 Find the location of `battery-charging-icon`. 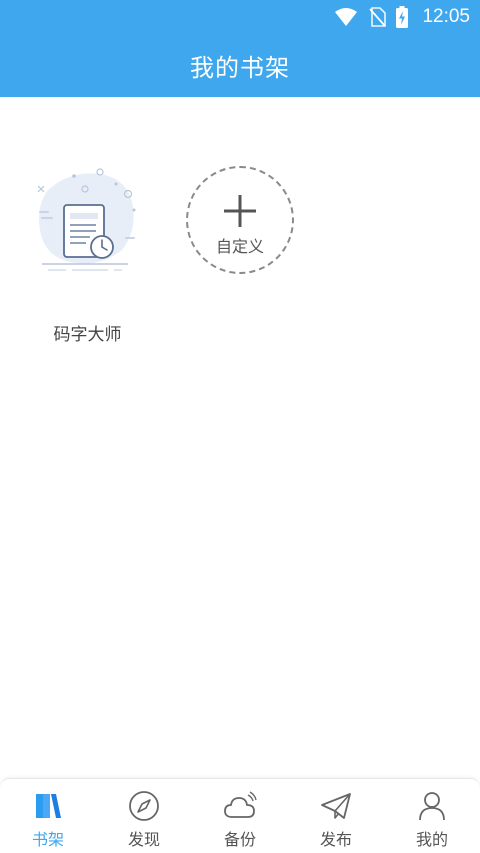

battery-charging-icon is located at coordinates (402, 17).